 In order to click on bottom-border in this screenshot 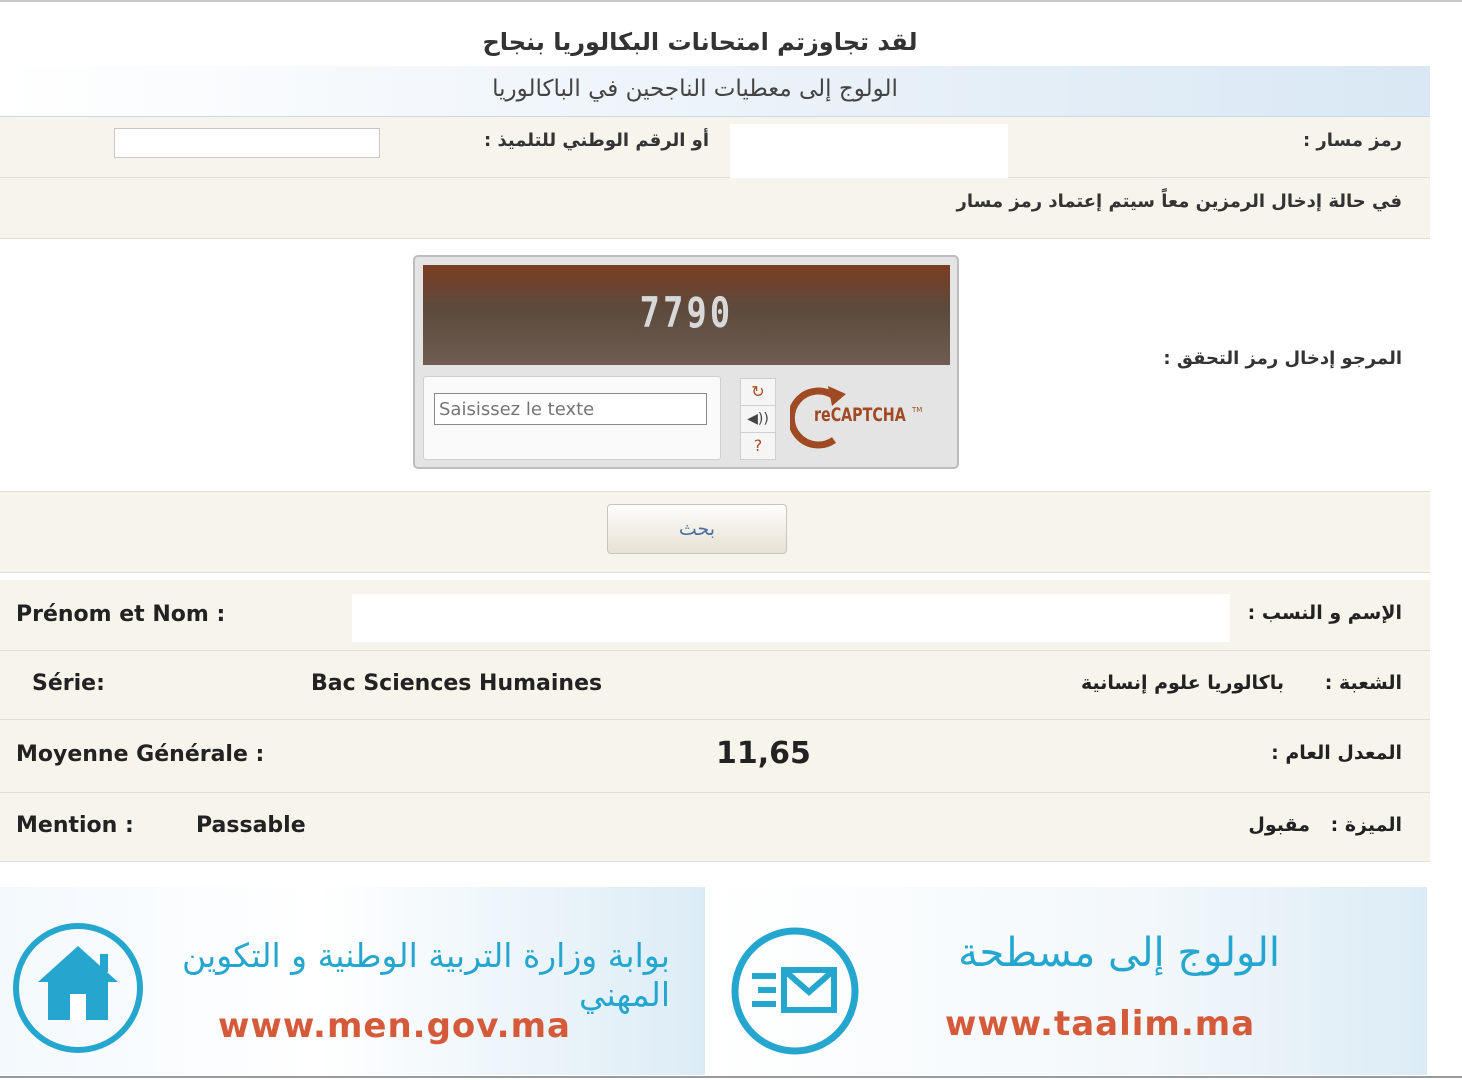, I will do `click(731, 1077)`.